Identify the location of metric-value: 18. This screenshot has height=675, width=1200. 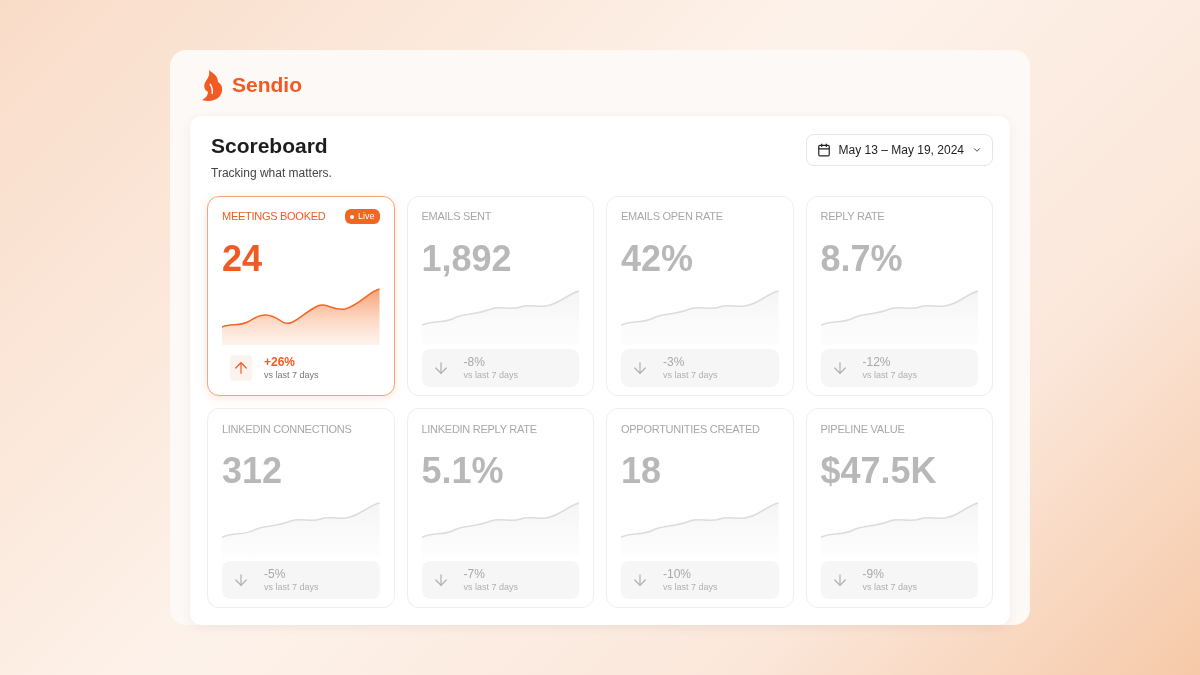
(642, 470).